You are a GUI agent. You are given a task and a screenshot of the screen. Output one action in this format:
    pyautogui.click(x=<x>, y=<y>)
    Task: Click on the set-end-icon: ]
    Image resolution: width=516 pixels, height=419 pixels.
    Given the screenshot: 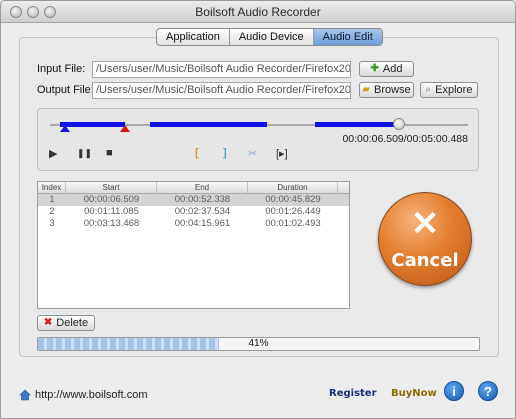 What is the action you would take?
    pyautogui.click(x=225, y=153)
    